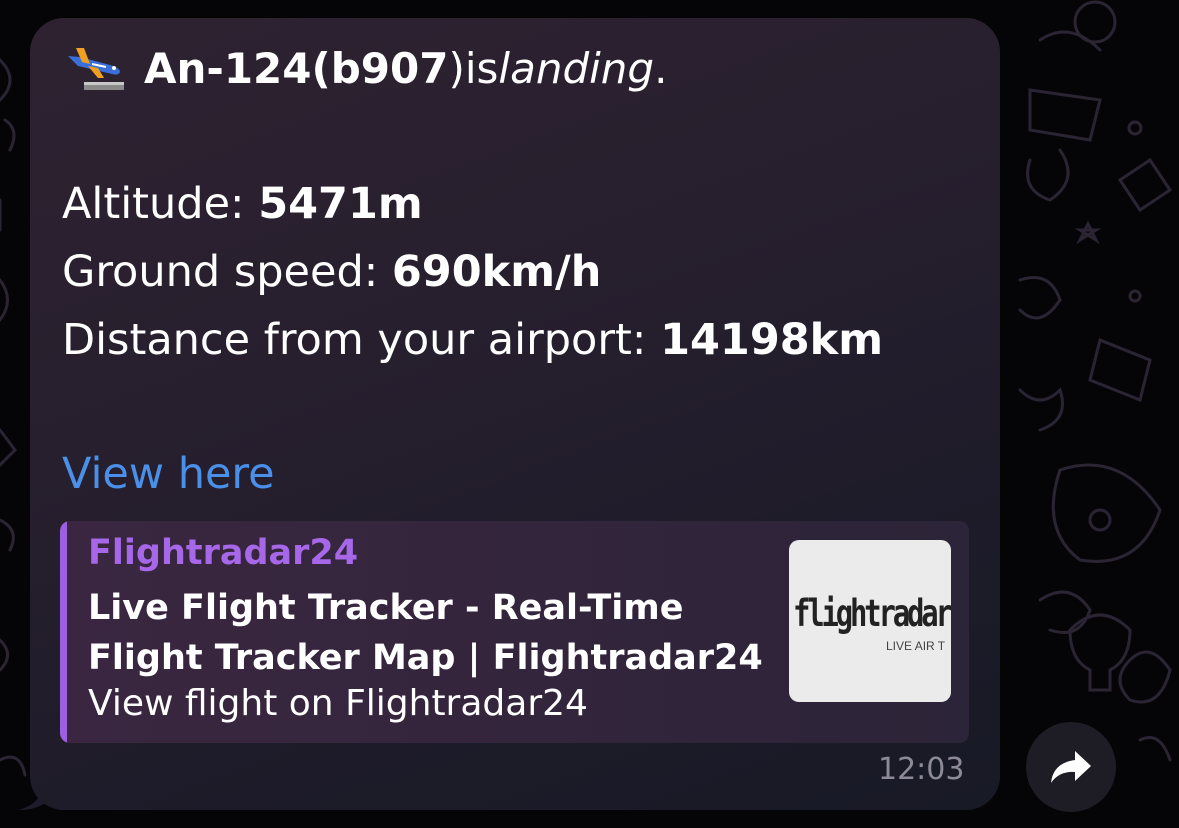 Image resolution: width=1179 pixels, height=828 pixels. Describe the element at coordinates (916, 646) in the screenshot. I see `flightradar-tagline: LIVE AIR T` at that location.